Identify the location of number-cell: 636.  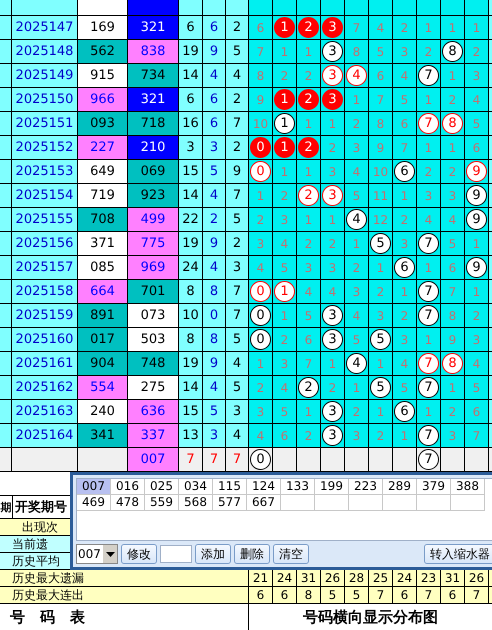
(153, 412).